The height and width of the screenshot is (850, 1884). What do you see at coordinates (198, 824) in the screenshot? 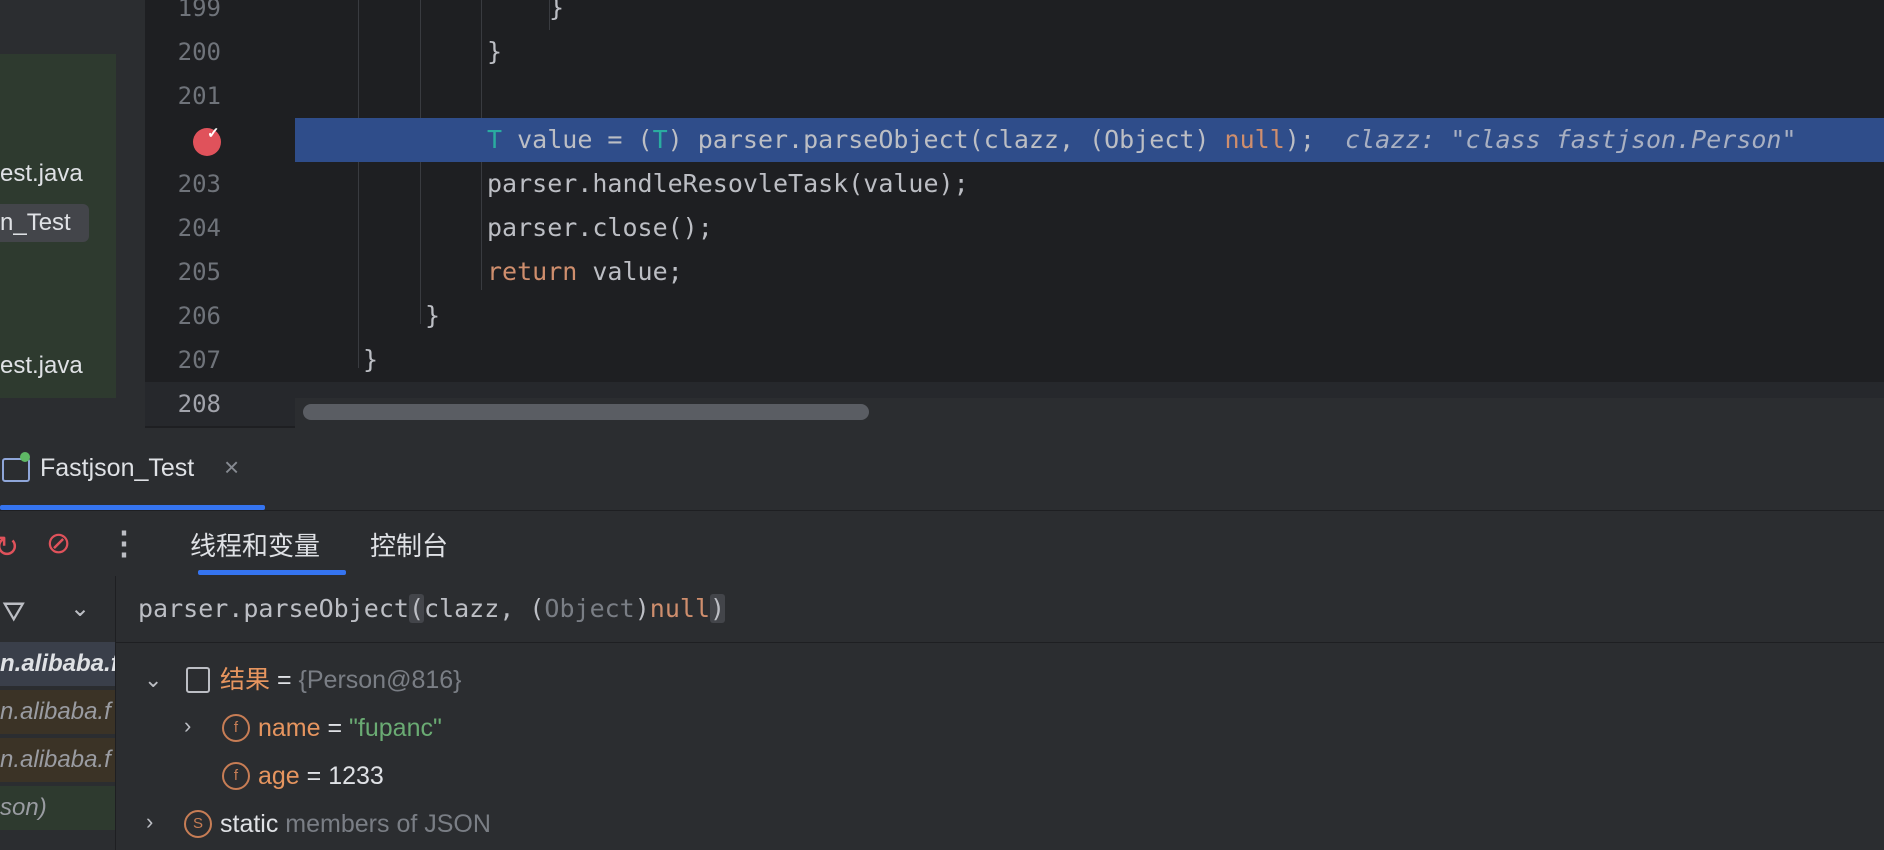
I see `static-icon: S` at bounding box center [198, 824].